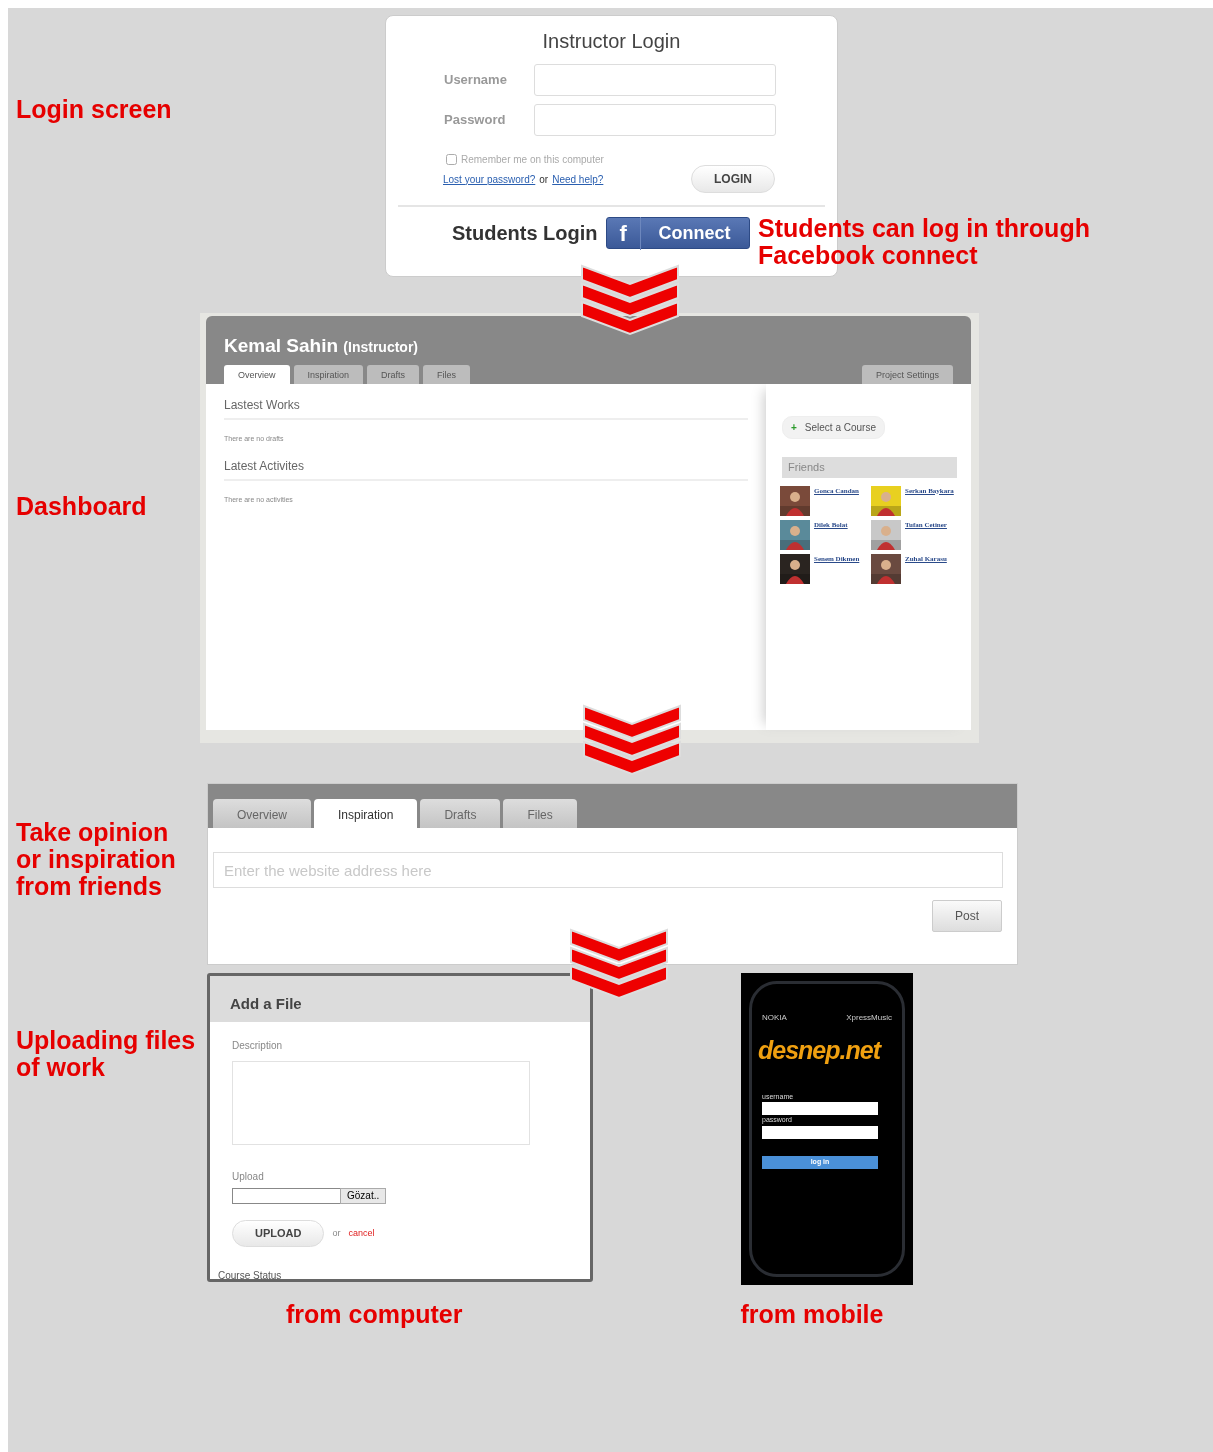  Describe the element at coordinates (611, 41) in the screenshot. I see `login-title: Instructor Login` at that location.